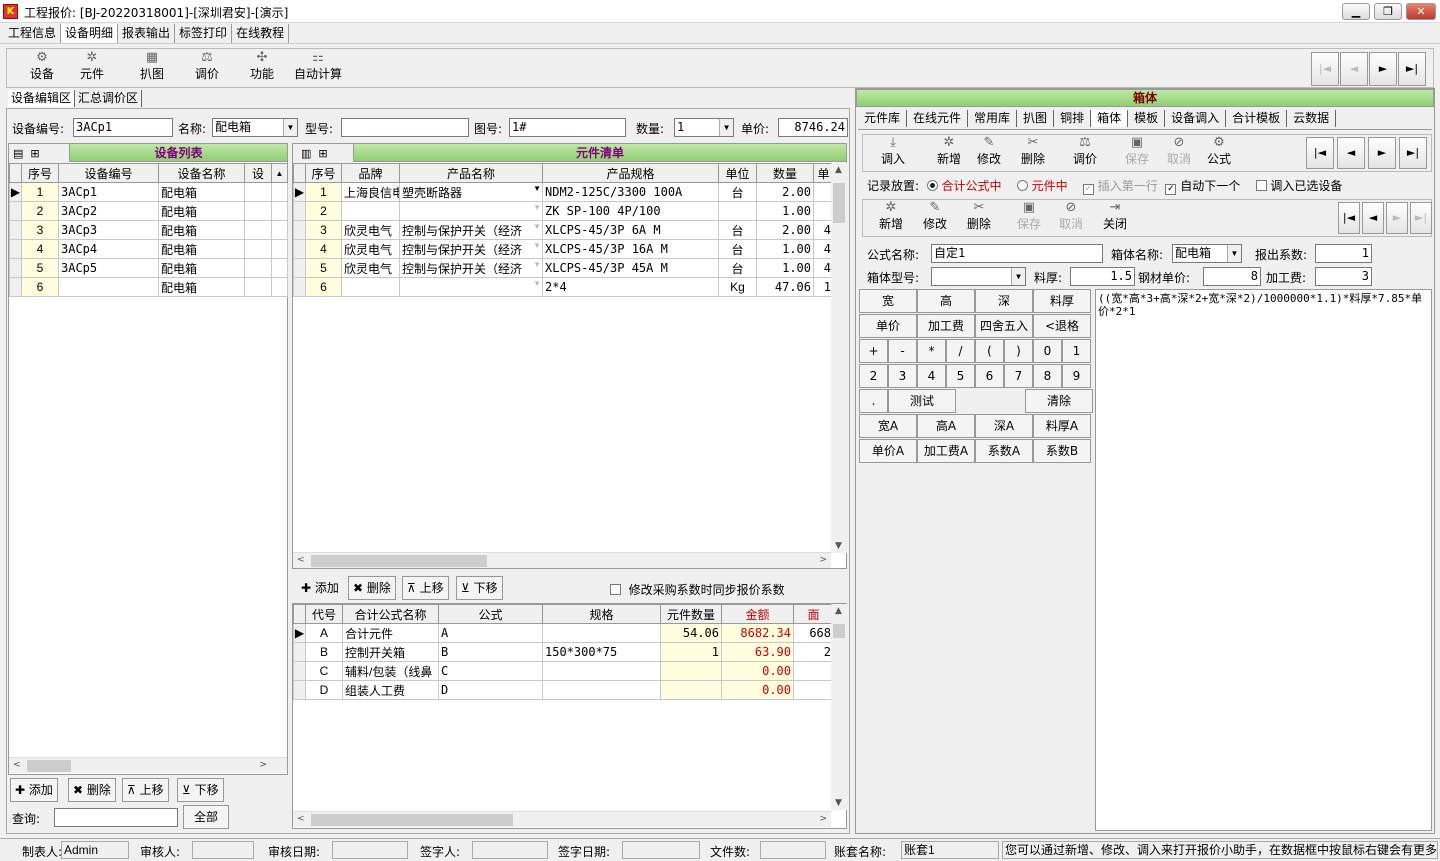  What do you see at coordinates (562, 560) in the screenshot?
I see `component-list-hscroll: < >` at bounding box center [562, 560].